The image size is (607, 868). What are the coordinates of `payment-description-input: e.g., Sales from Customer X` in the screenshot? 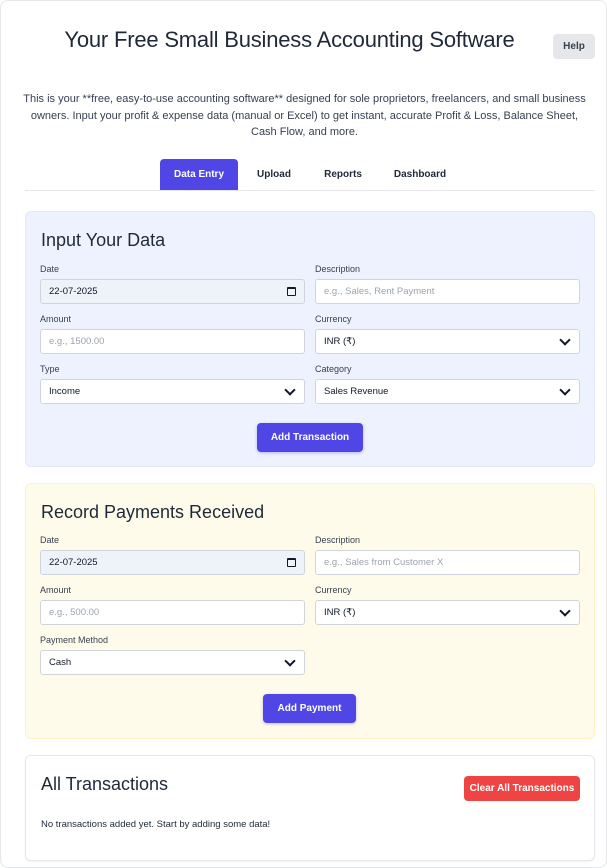 It's located at (447, 562).